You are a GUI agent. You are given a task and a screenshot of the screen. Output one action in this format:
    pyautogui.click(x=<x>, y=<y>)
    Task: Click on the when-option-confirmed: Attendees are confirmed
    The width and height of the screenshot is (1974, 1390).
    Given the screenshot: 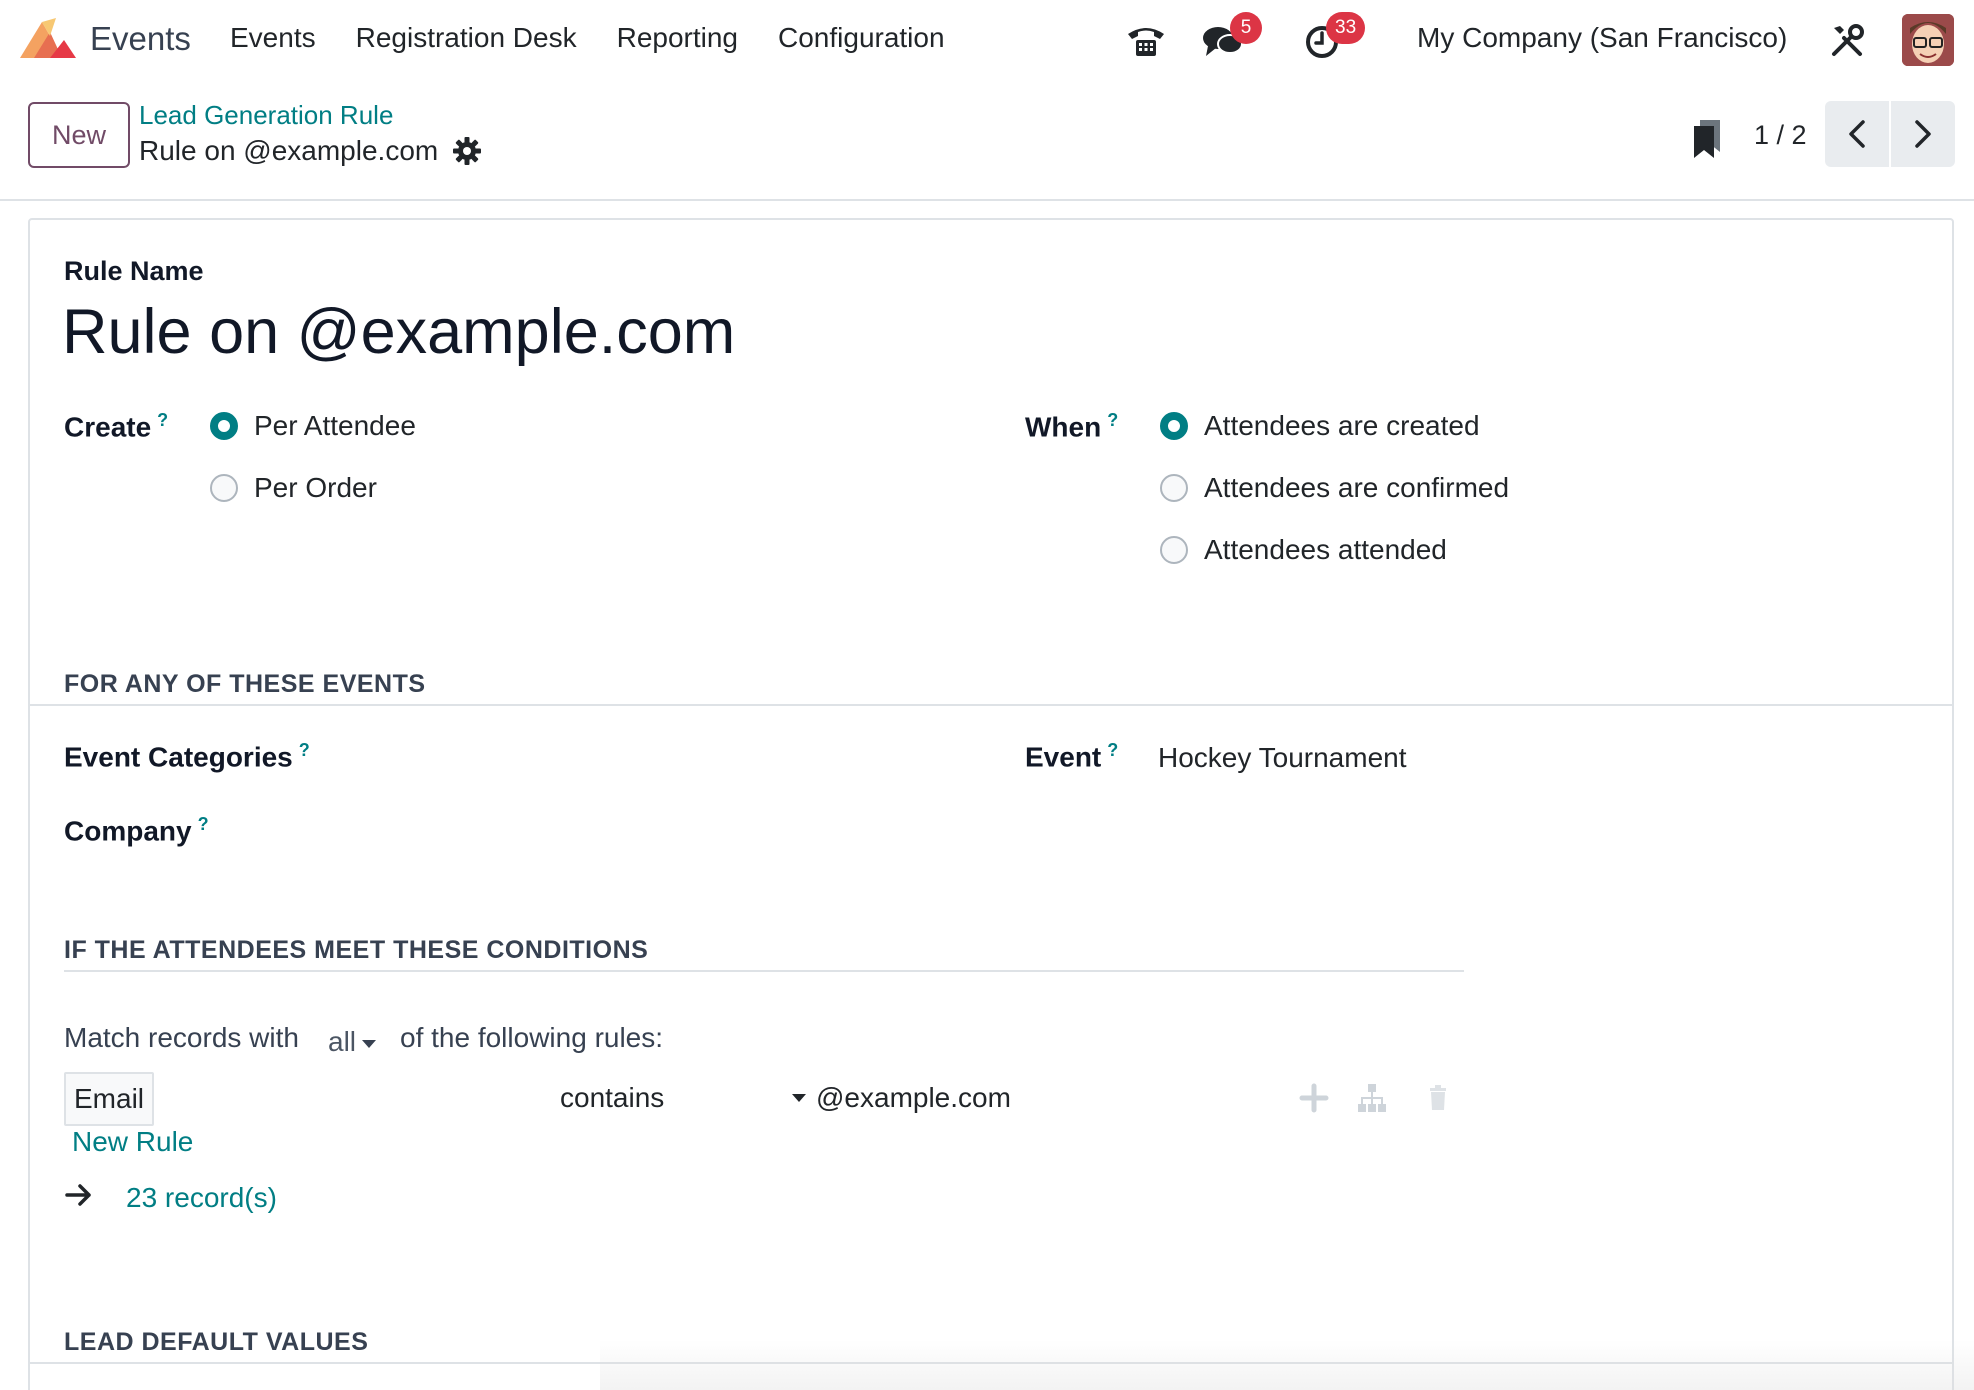 What is the action you would take?
    pyautogui.click(x=1334, y=488)
    